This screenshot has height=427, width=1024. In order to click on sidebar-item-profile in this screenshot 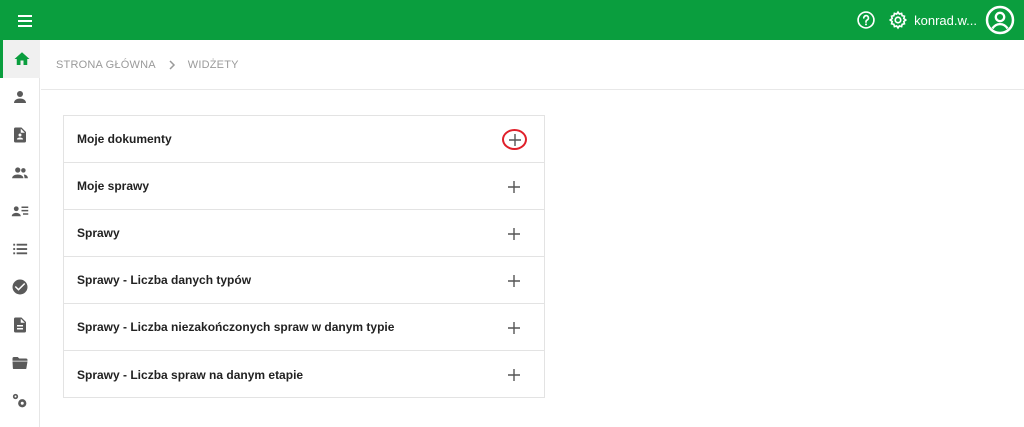, I will do `click(20, 97)`.